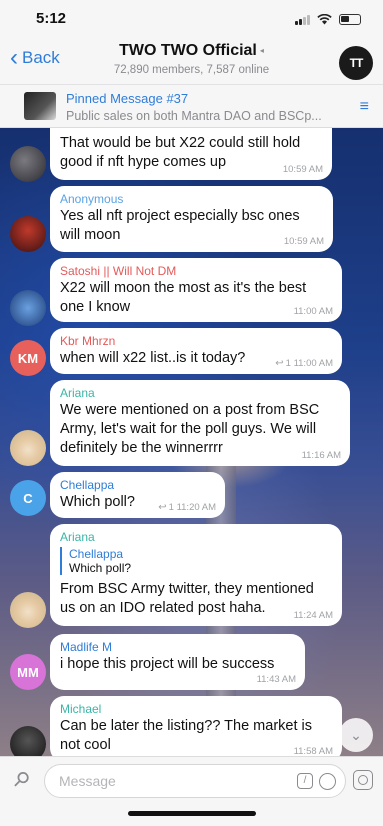  I want to click on message-time: 11:00 AM, so click(313, 311).